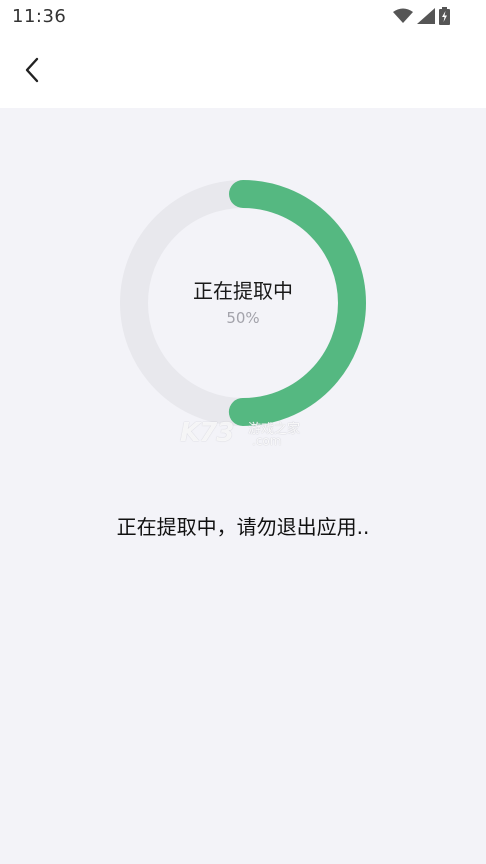  What do you see at coordinates (267, 441) in the screenshot?
I see `watermark-domain: .com` at bounding box center [267, 441].